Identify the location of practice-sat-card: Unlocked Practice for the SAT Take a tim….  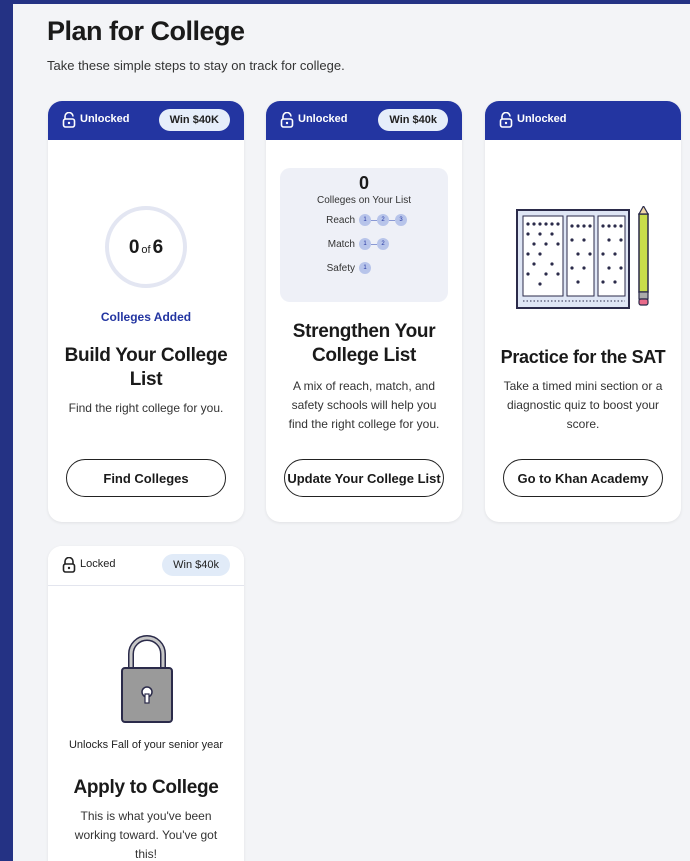
(583, 311).